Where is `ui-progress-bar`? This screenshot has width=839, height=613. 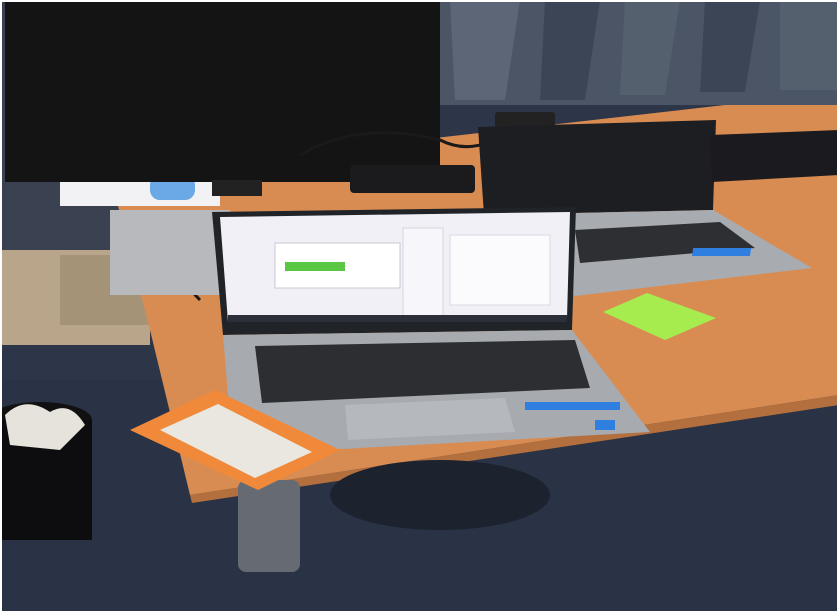
ui-progress-bar is located at coordinates (315, 266).